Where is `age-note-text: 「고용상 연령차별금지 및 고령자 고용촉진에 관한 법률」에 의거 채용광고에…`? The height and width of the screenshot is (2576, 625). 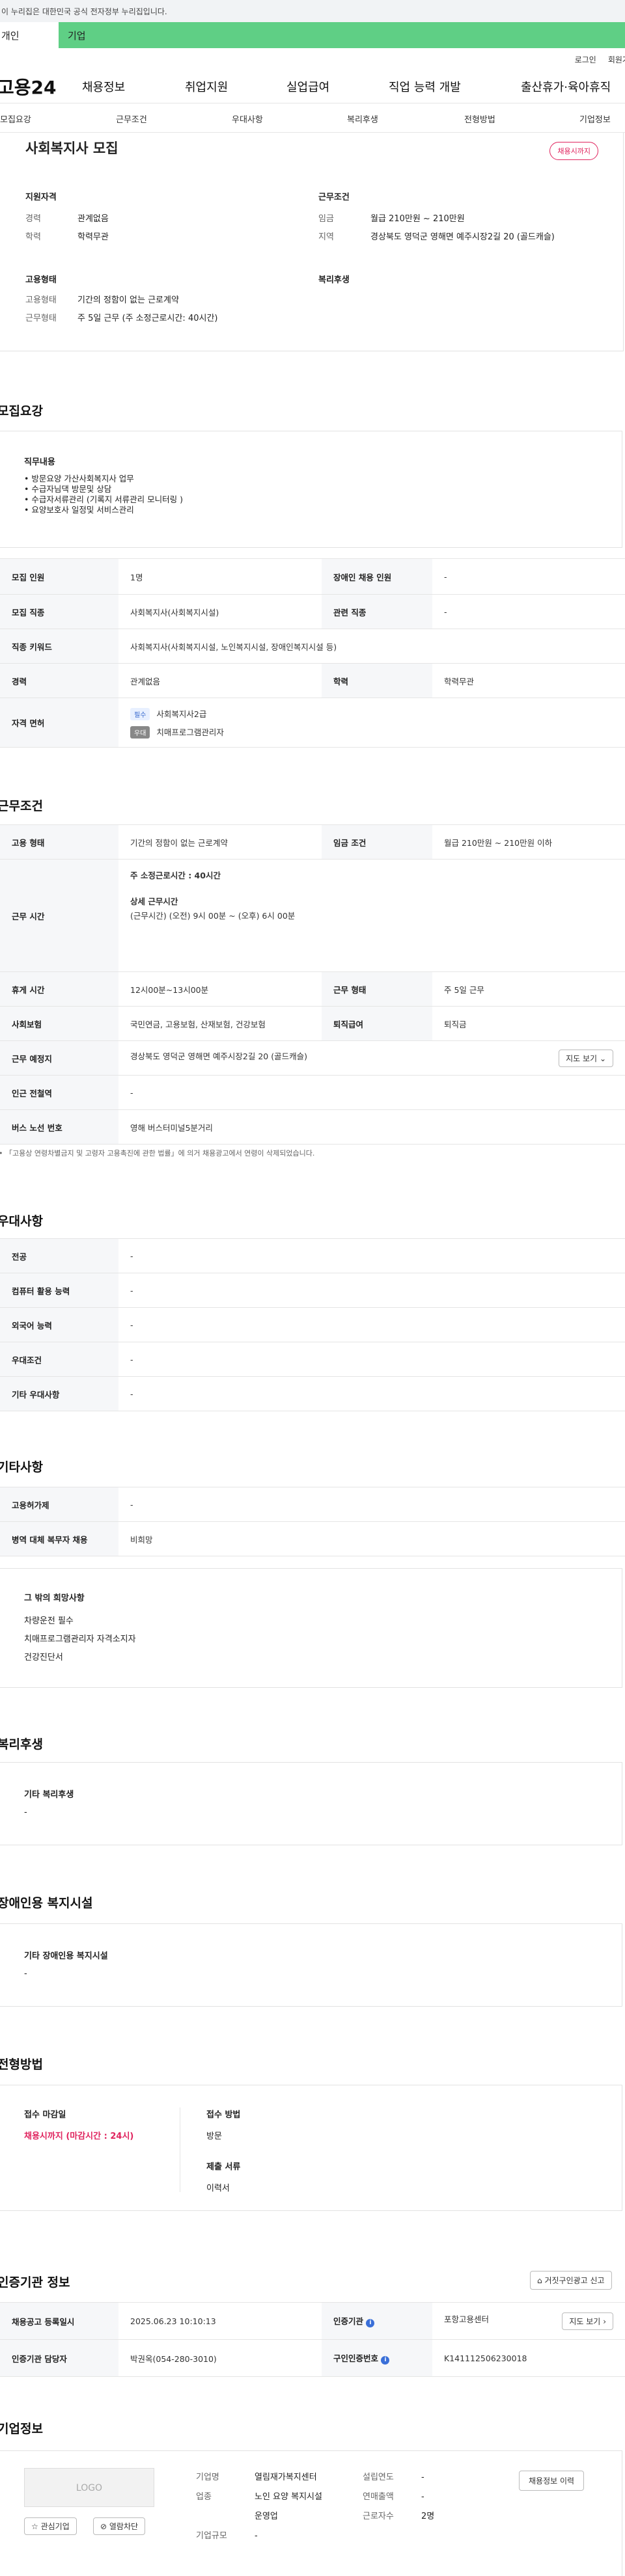
age-note-text: 「고용상 연령차별금지 및 고령자 고용촉진에 관한 법률」에 의거 채용광고에… is located at coordinates (160, 1153).